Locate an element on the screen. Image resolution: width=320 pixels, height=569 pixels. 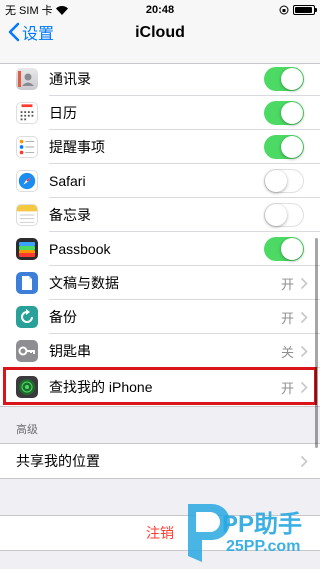
battery-fill is located at coordinates (304, 10).